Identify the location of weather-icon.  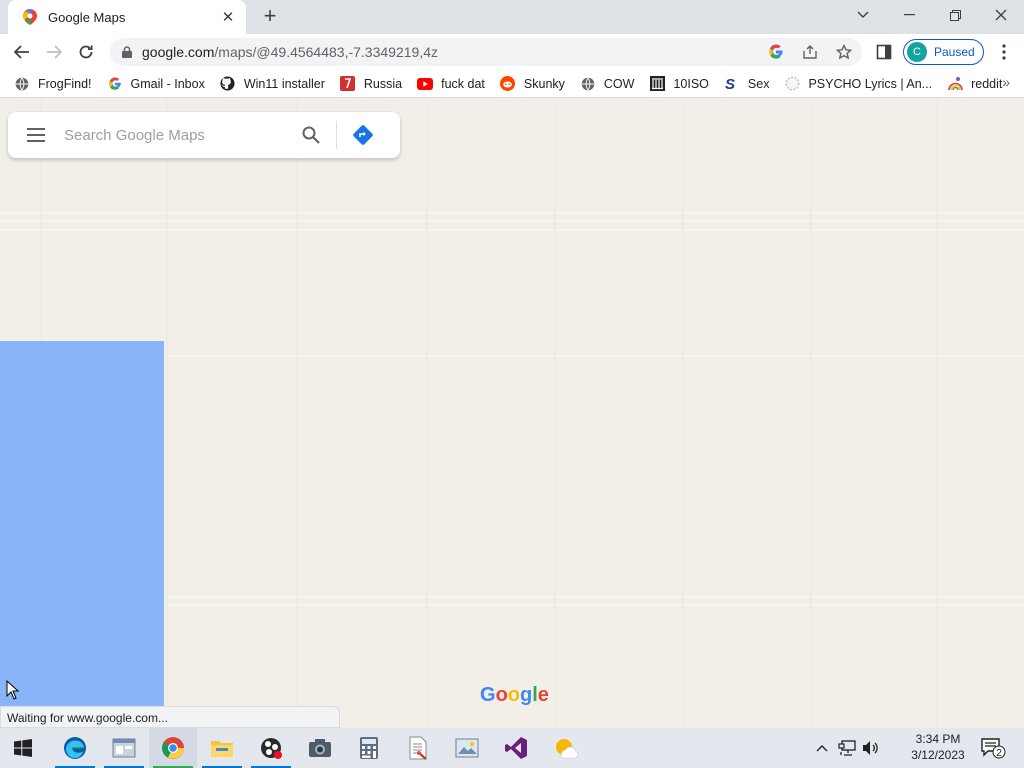
(565, 748).